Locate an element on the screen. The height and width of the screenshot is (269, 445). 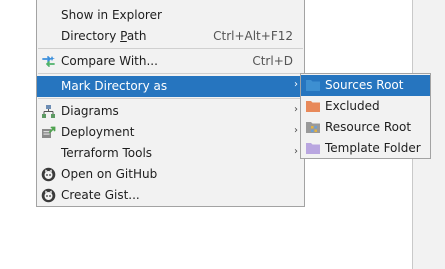
submenu-item-template-folder: Template Folder is located at coordinates (365, 148).